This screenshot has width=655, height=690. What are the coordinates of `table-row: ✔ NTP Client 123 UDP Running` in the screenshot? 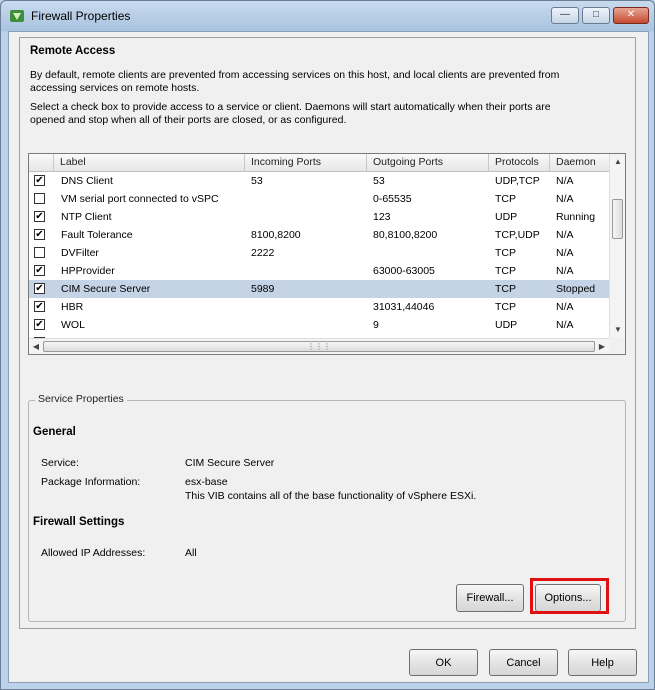 It's located at (319, 217).